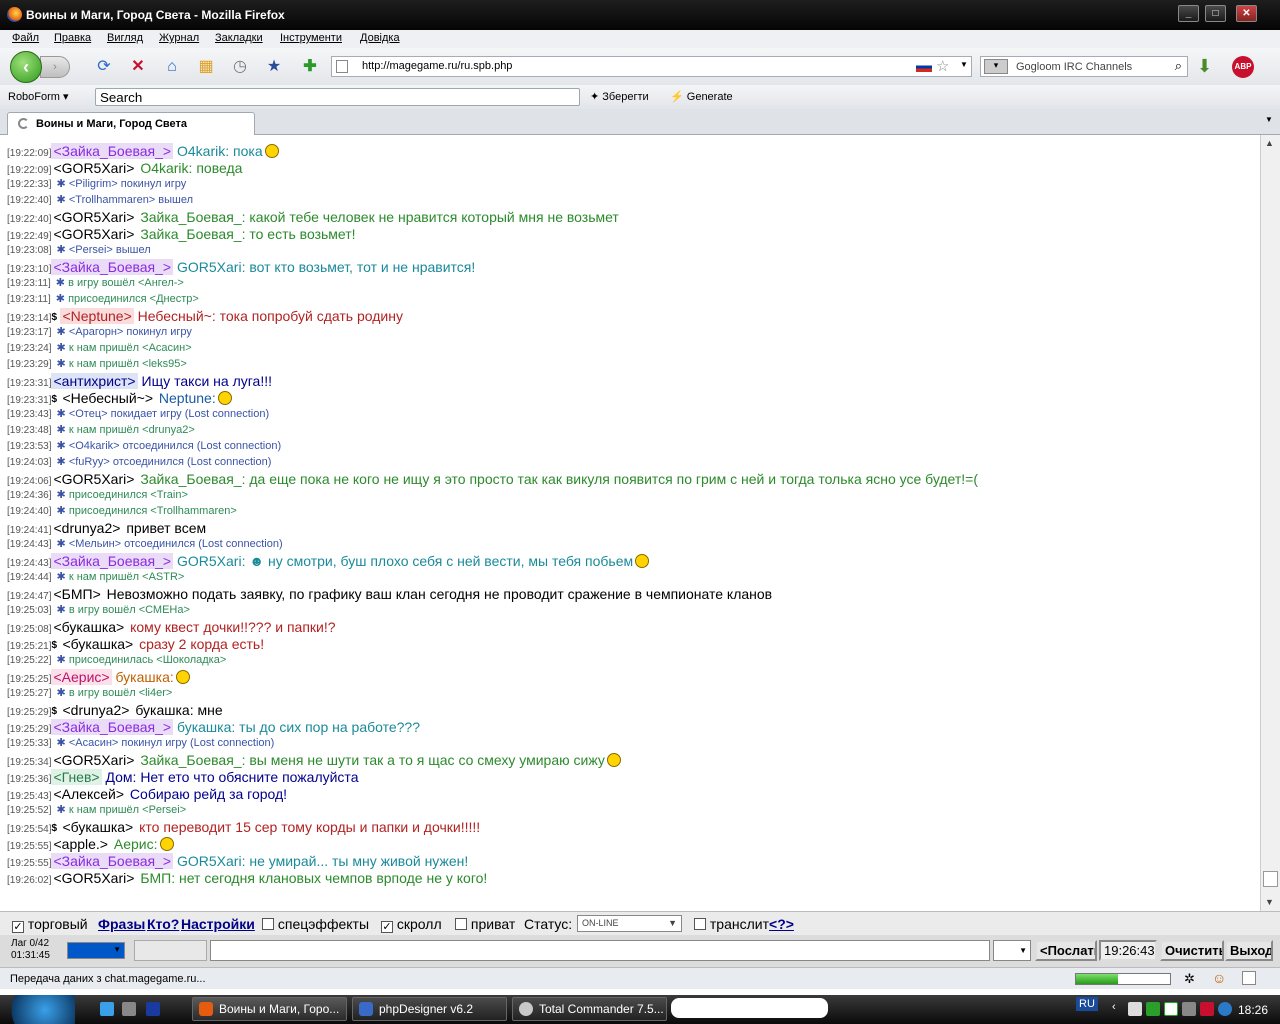  I want to click on menu-view: Вигляд, so click(125, 38).